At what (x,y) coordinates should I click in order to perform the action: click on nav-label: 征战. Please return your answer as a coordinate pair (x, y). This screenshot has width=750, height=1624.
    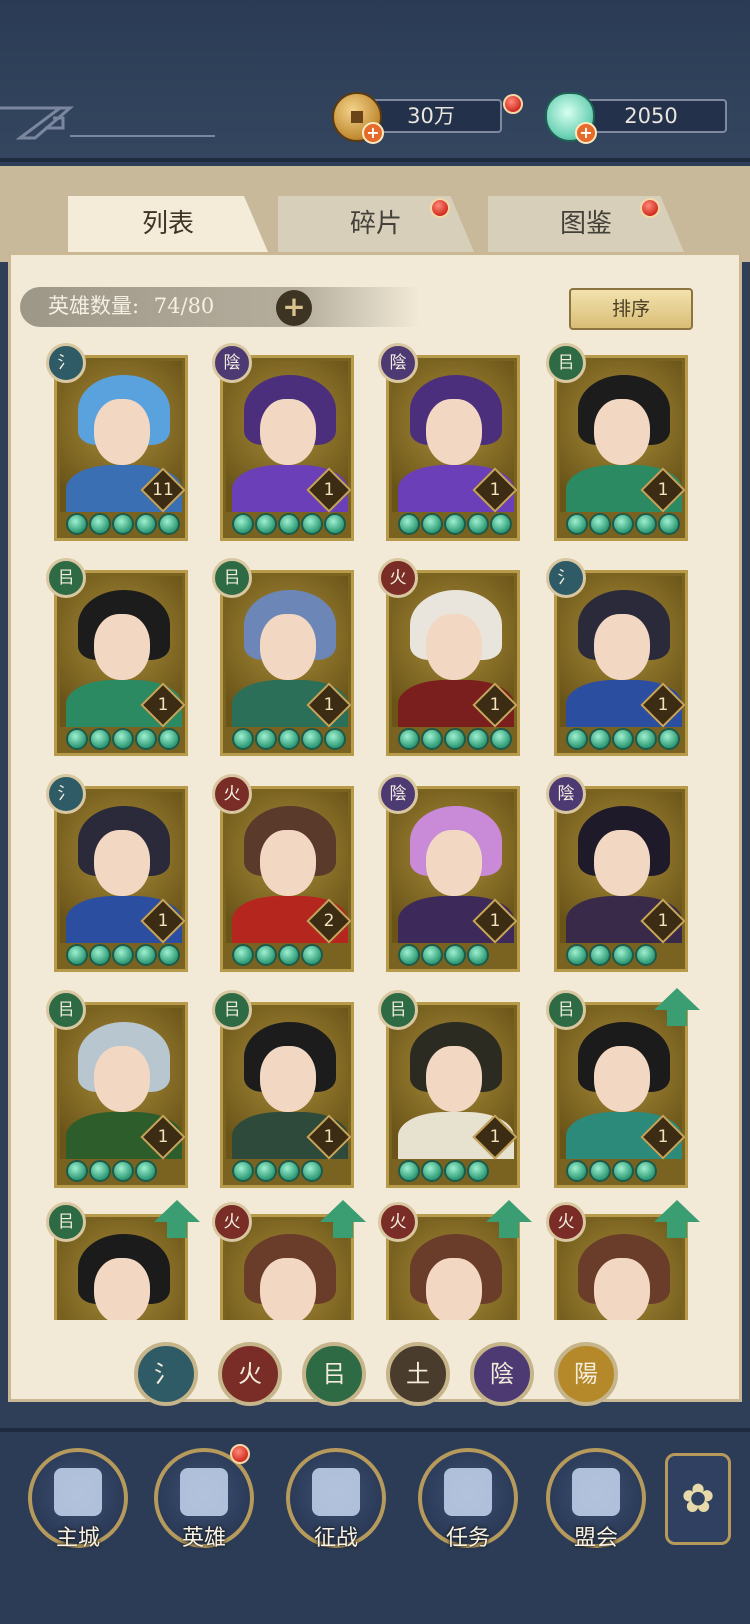
    Looking at the image, I should click on (335, 1538).